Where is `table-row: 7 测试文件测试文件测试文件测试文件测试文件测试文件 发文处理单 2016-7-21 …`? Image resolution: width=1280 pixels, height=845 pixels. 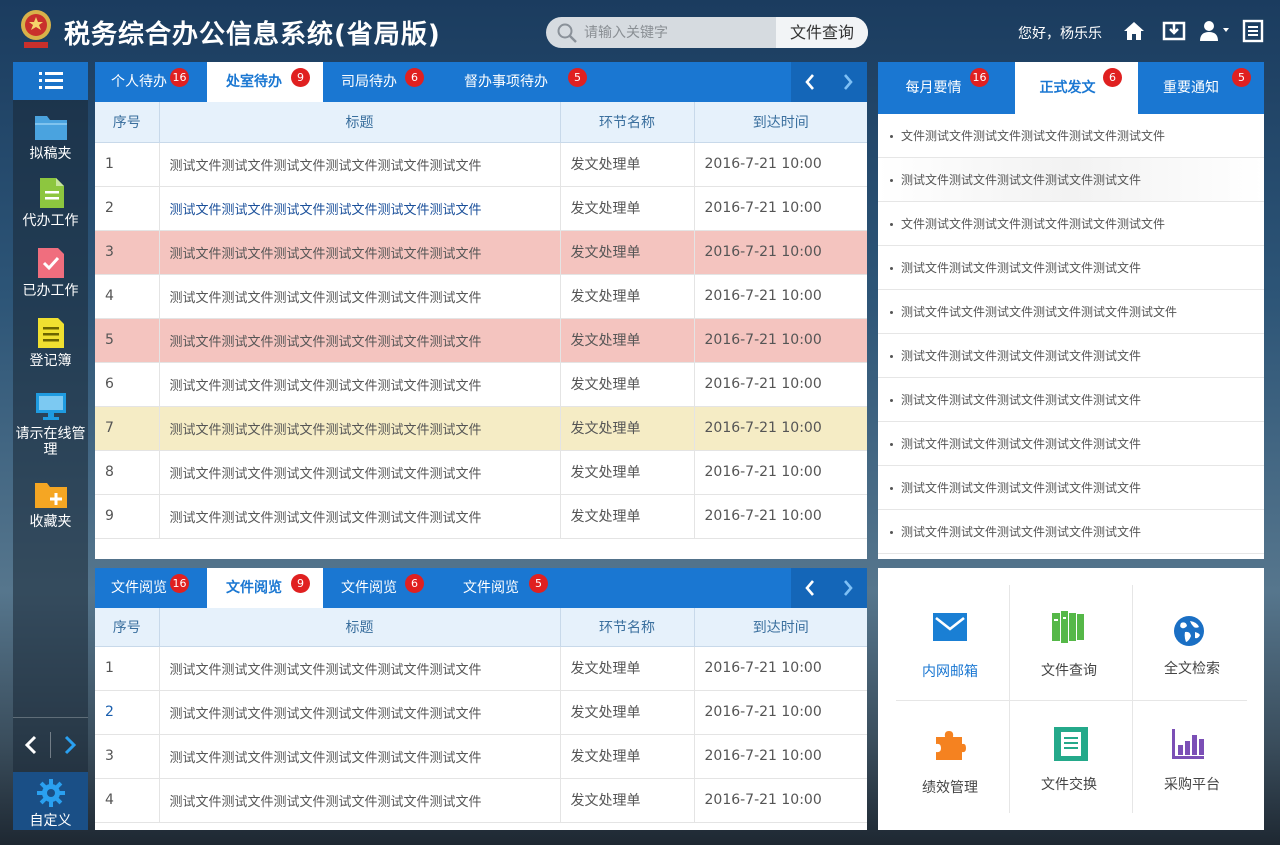
table-row: 7 测试文件测试文件测试文件测试文件测试文件测试文件 发文处理单 2016-7-21 … is located at coordinates (481, 428).